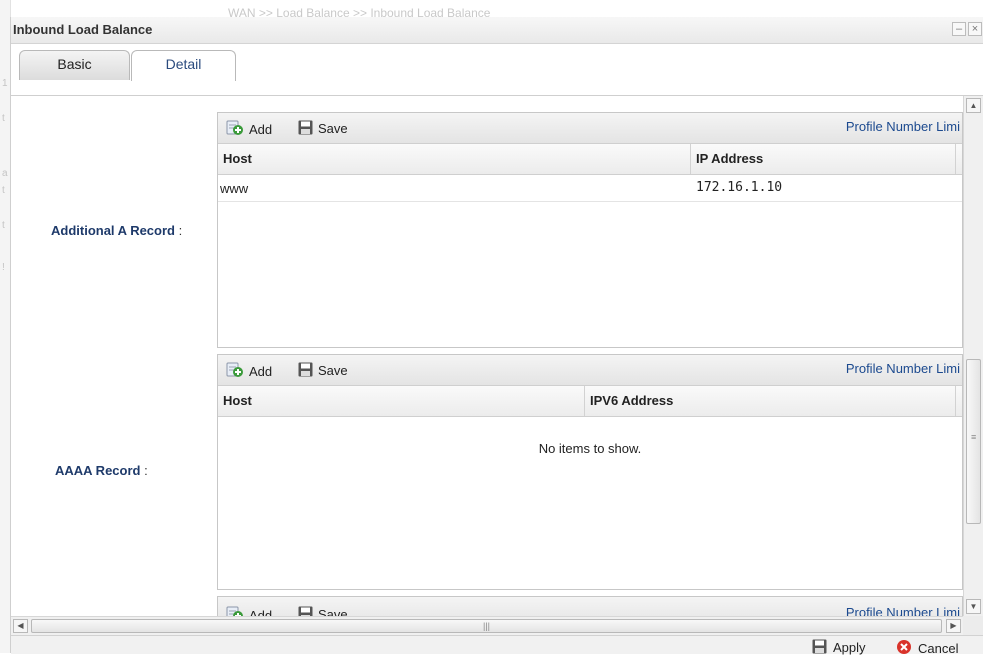 Image resolution: width=983 pixels, height=658 pixels. I want to click on table-row: www 172.16.1.10, so click(590, 188).